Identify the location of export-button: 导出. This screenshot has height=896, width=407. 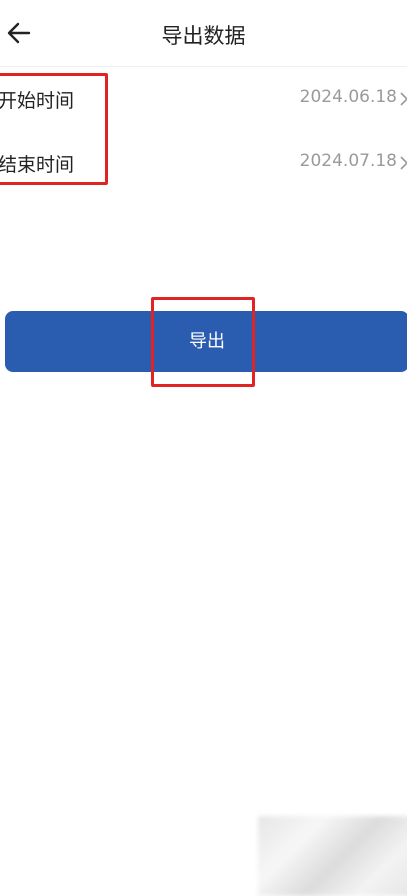
(206, 341).